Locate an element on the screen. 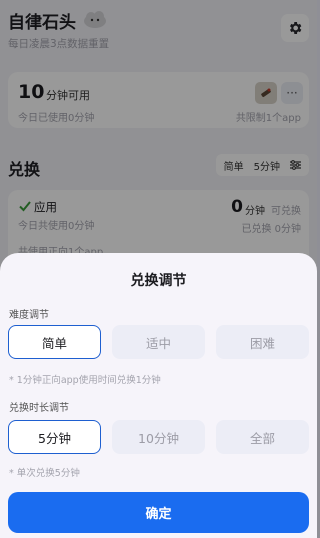 The image size is (320, 538). duration-option-5min: 5分钟 is located at coordinates (54, 437).